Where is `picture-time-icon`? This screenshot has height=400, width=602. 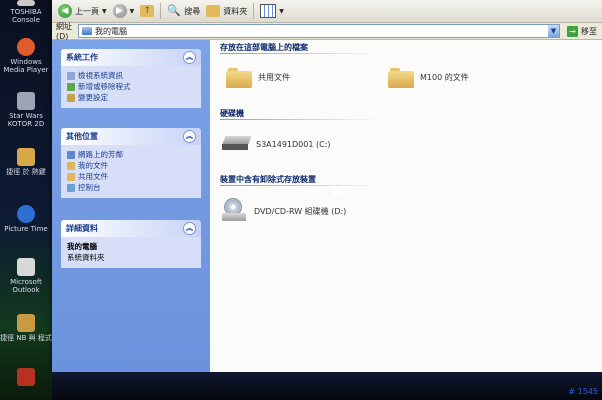 picture-time-icon is located at coordinates (26, 214).